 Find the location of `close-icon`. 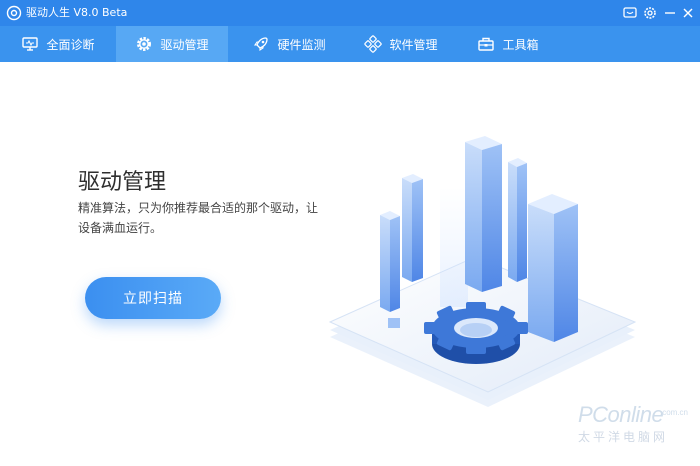

close-icon is located at coordinates (688, 13).